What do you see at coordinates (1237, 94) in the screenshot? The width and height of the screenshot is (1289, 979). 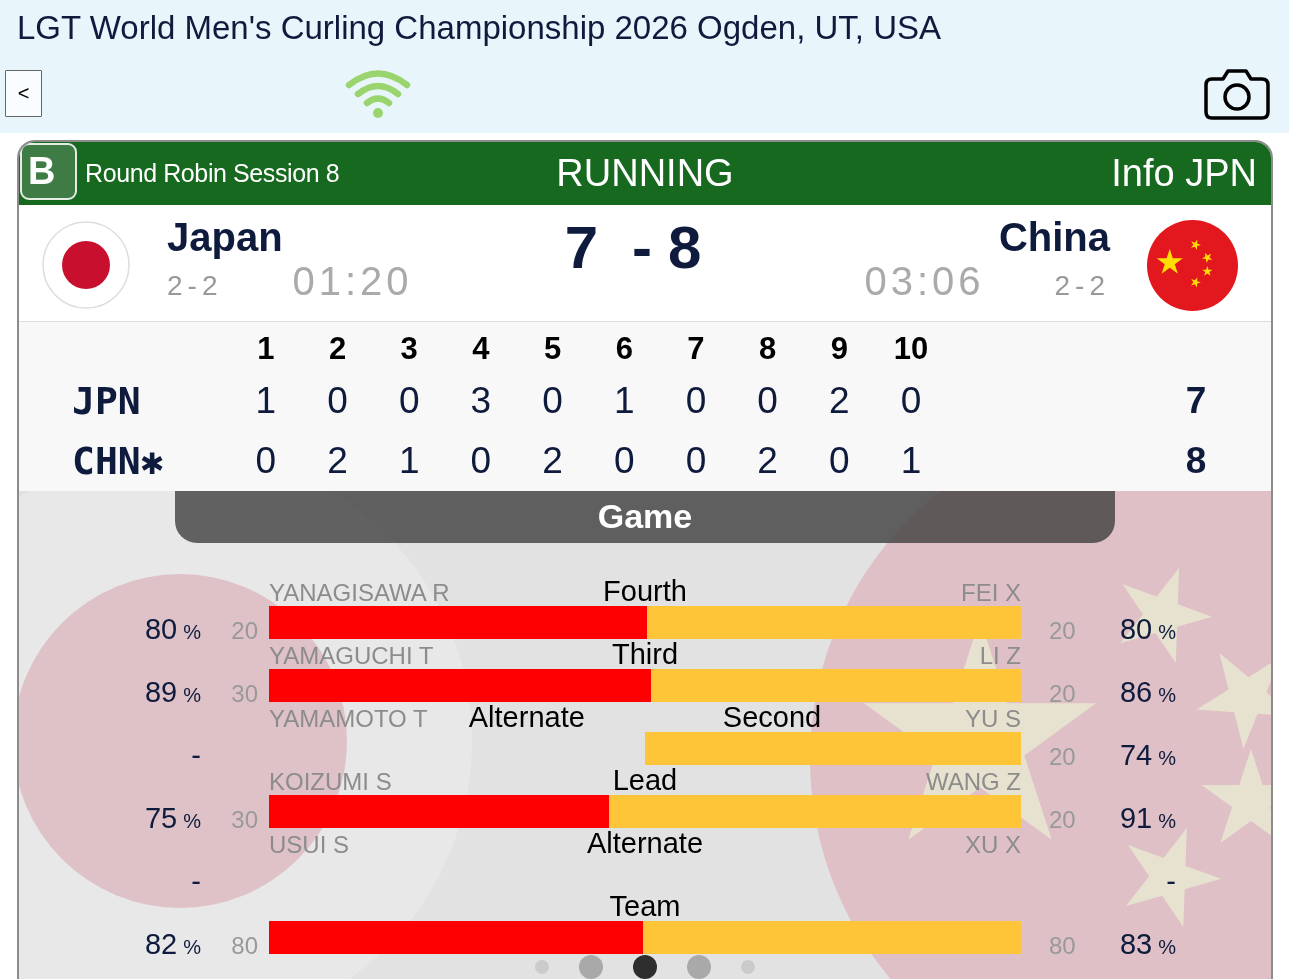 I see `camera-icon` at bounding box center [1237, 94].